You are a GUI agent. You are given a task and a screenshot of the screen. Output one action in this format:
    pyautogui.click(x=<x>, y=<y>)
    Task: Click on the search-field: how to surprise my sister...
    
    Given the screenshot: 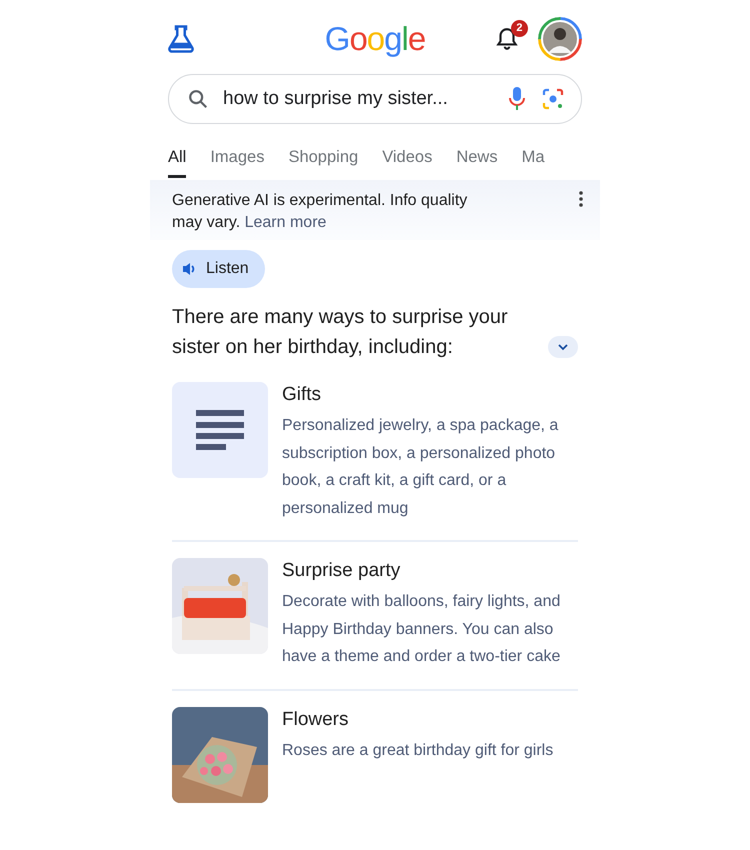 What is the action you would take?
    pyautogui.click(x=375, y=99)
    